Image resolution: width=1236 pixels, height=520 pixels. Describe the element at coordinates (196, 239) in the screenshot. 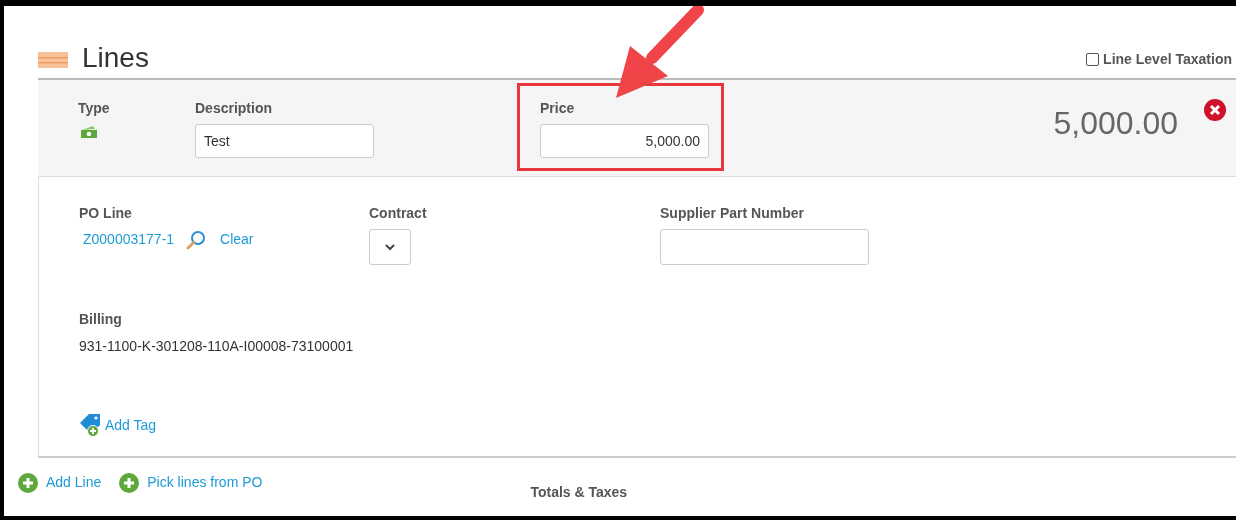

I see `search-icon` at that location.